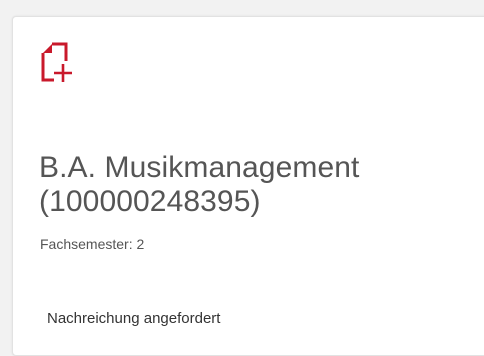 The height and width of the screenshot is (356, 484). What do you see at coordinates (57, 62) in the screenshot?
I see `document-add-icon` at bounding box center [57, 62].